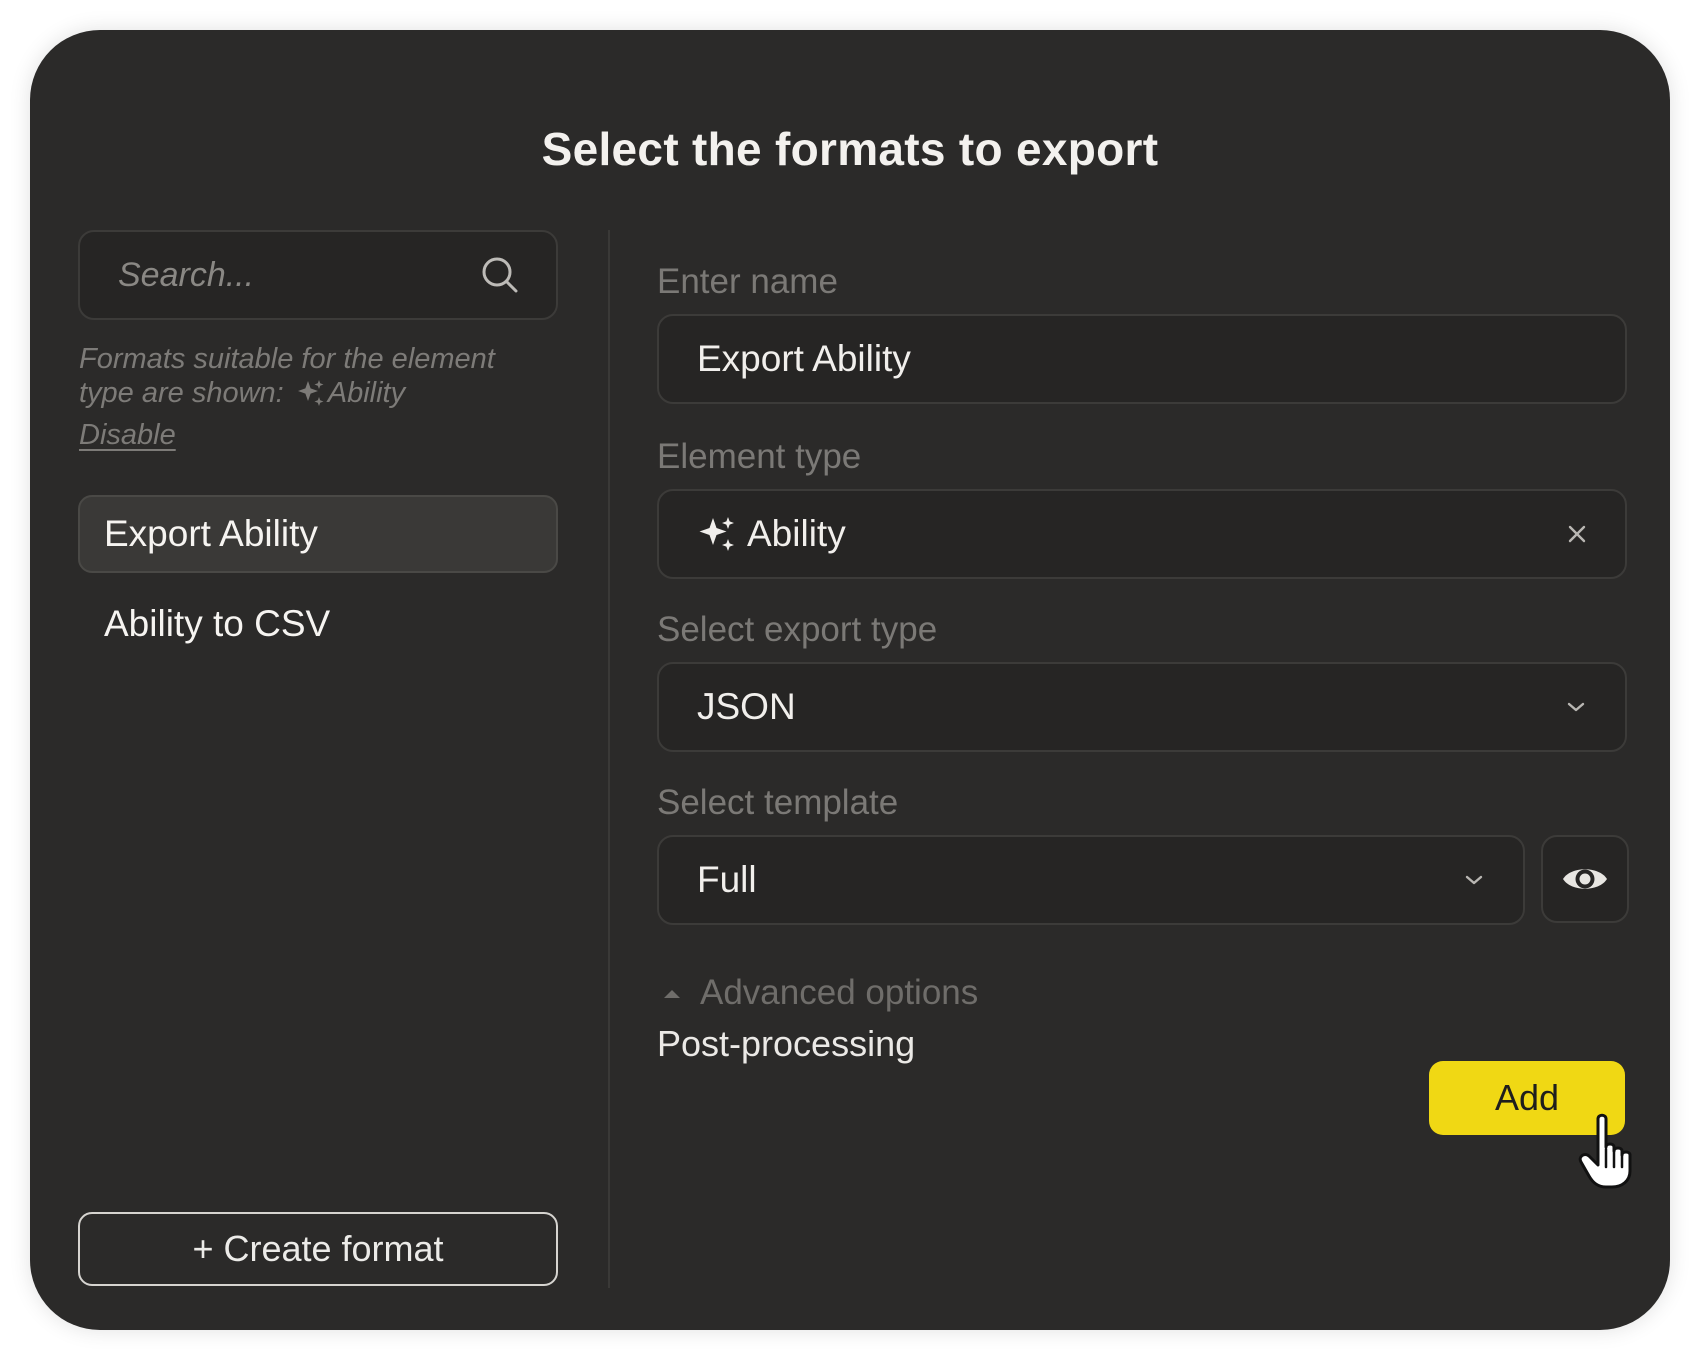  I want to click on element-type-value: Ability, so click(796, 533).